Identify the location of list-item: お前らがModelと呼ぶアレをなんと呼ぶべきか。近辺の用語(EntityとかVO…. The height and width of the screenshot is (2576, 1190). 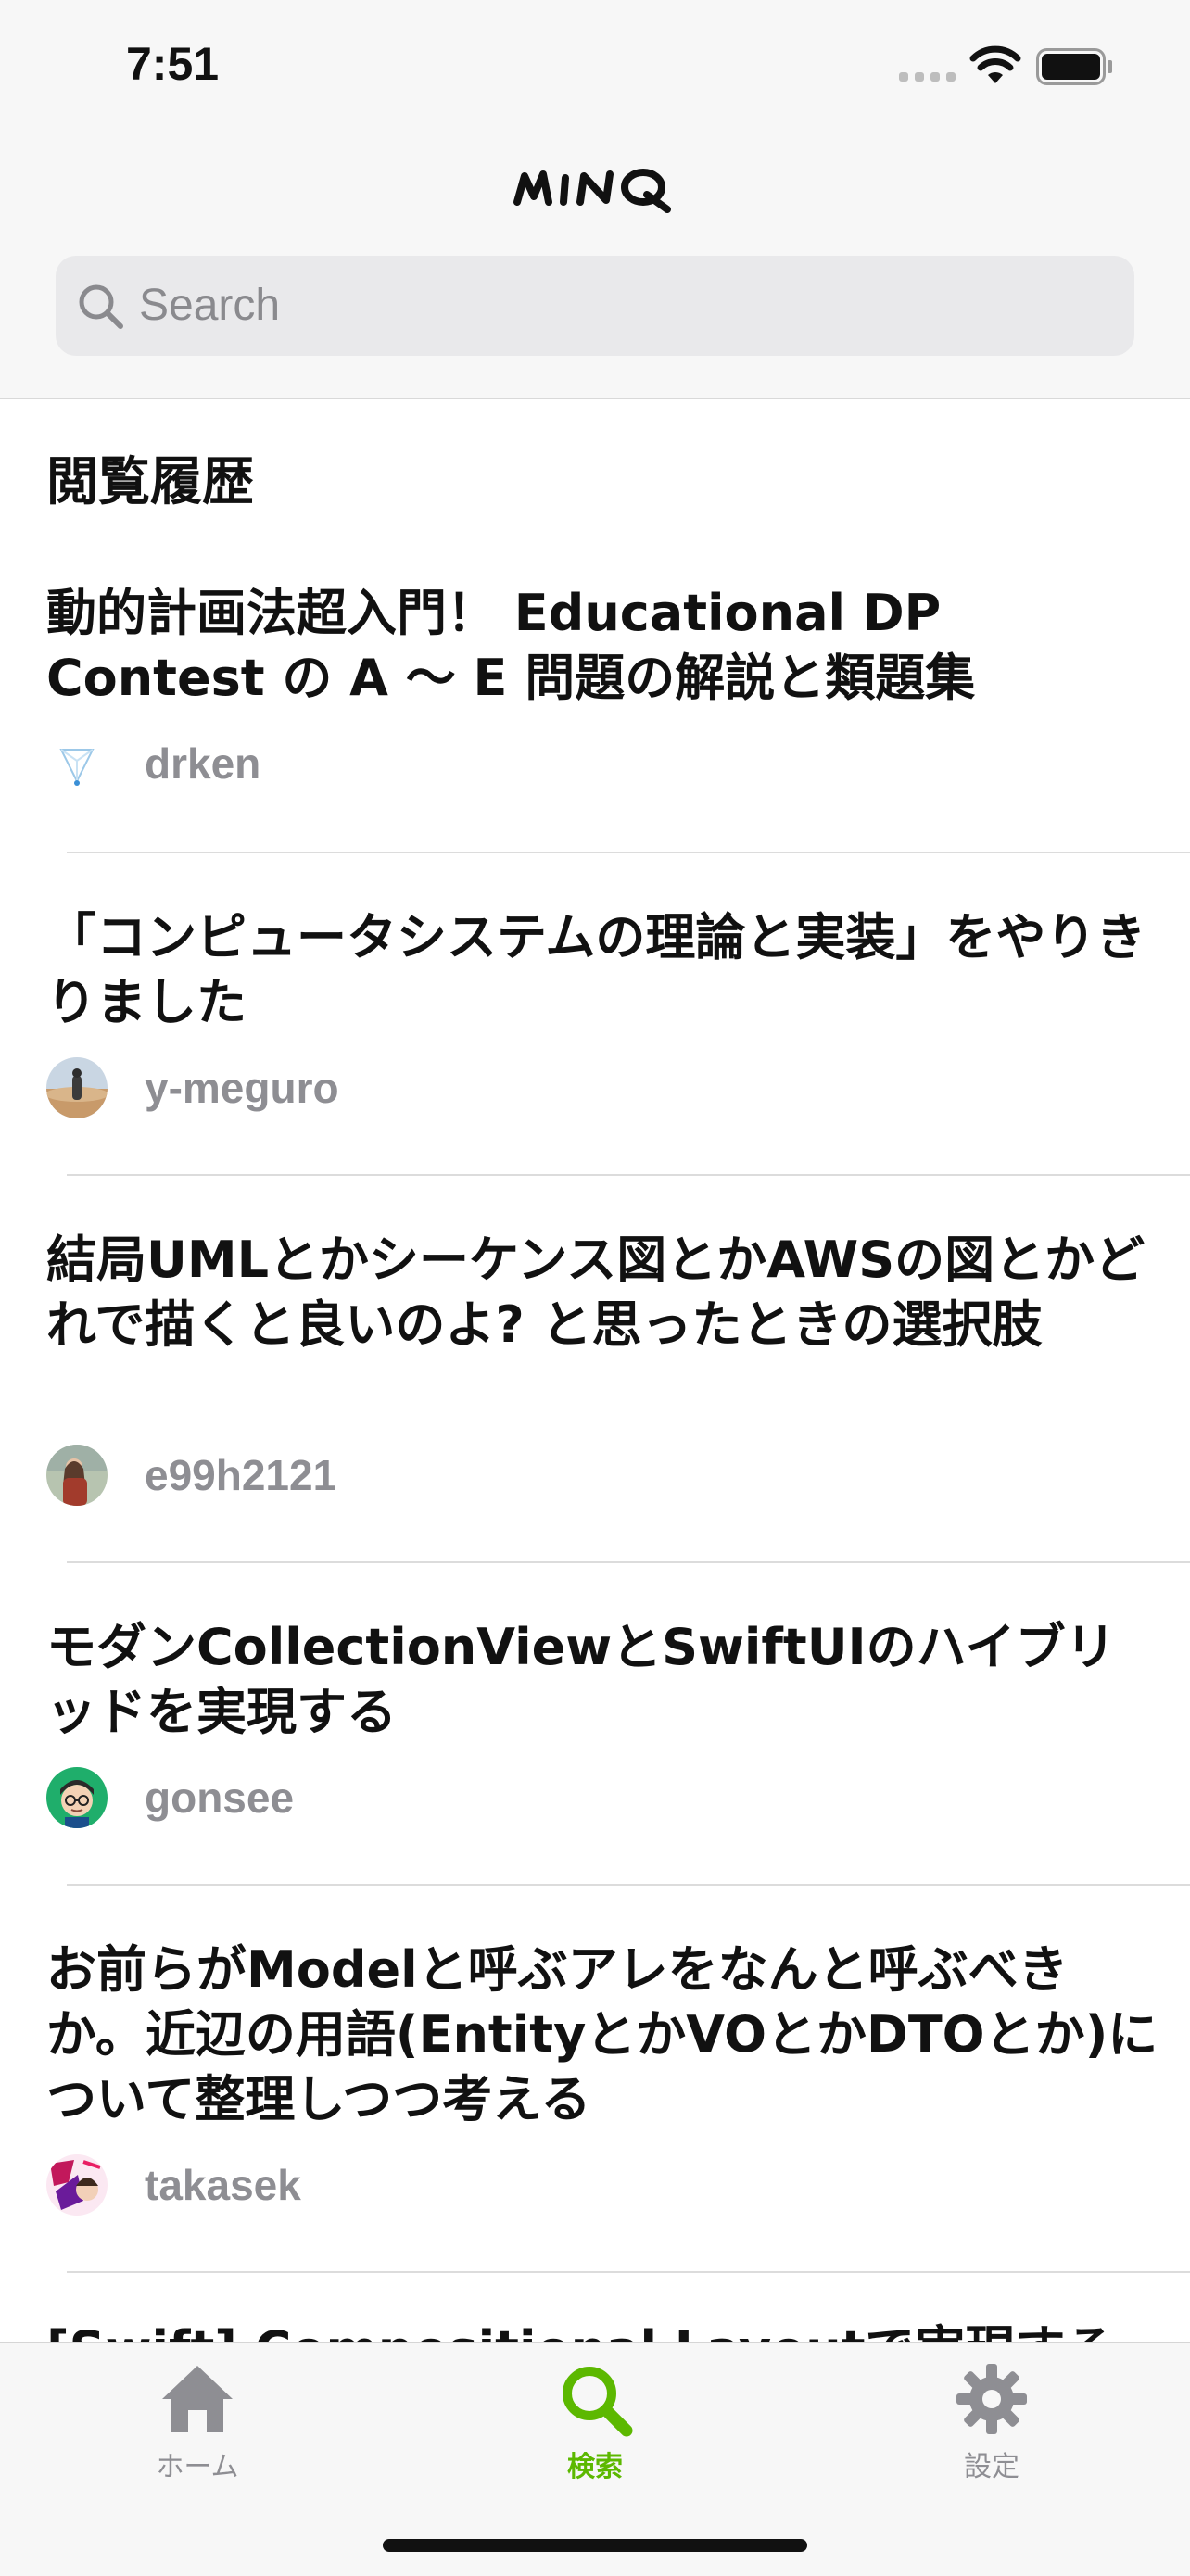
(595, 2077).